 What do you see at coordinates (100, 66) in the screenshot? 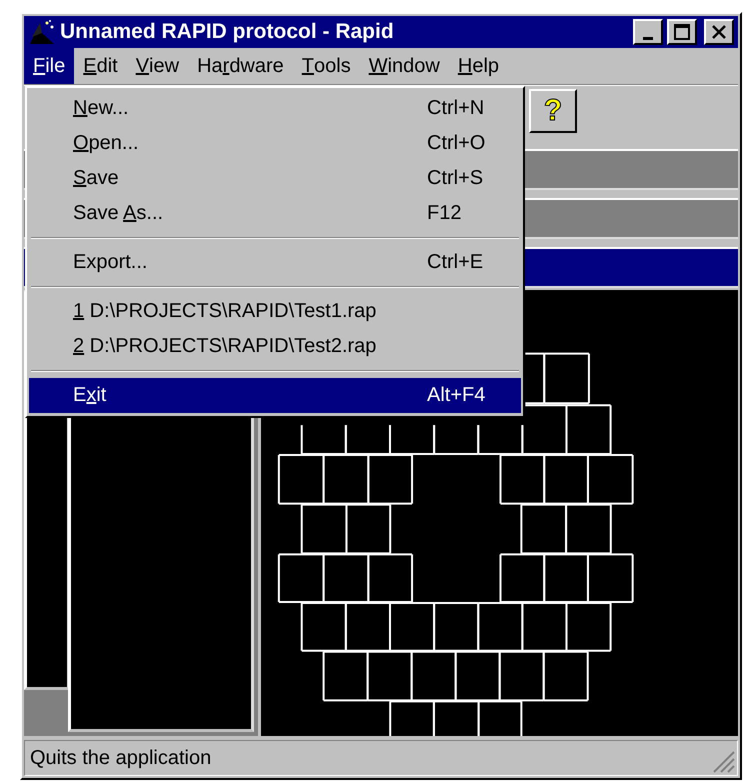
I see `menu-item: Edit` at bounding box center [100, 66].